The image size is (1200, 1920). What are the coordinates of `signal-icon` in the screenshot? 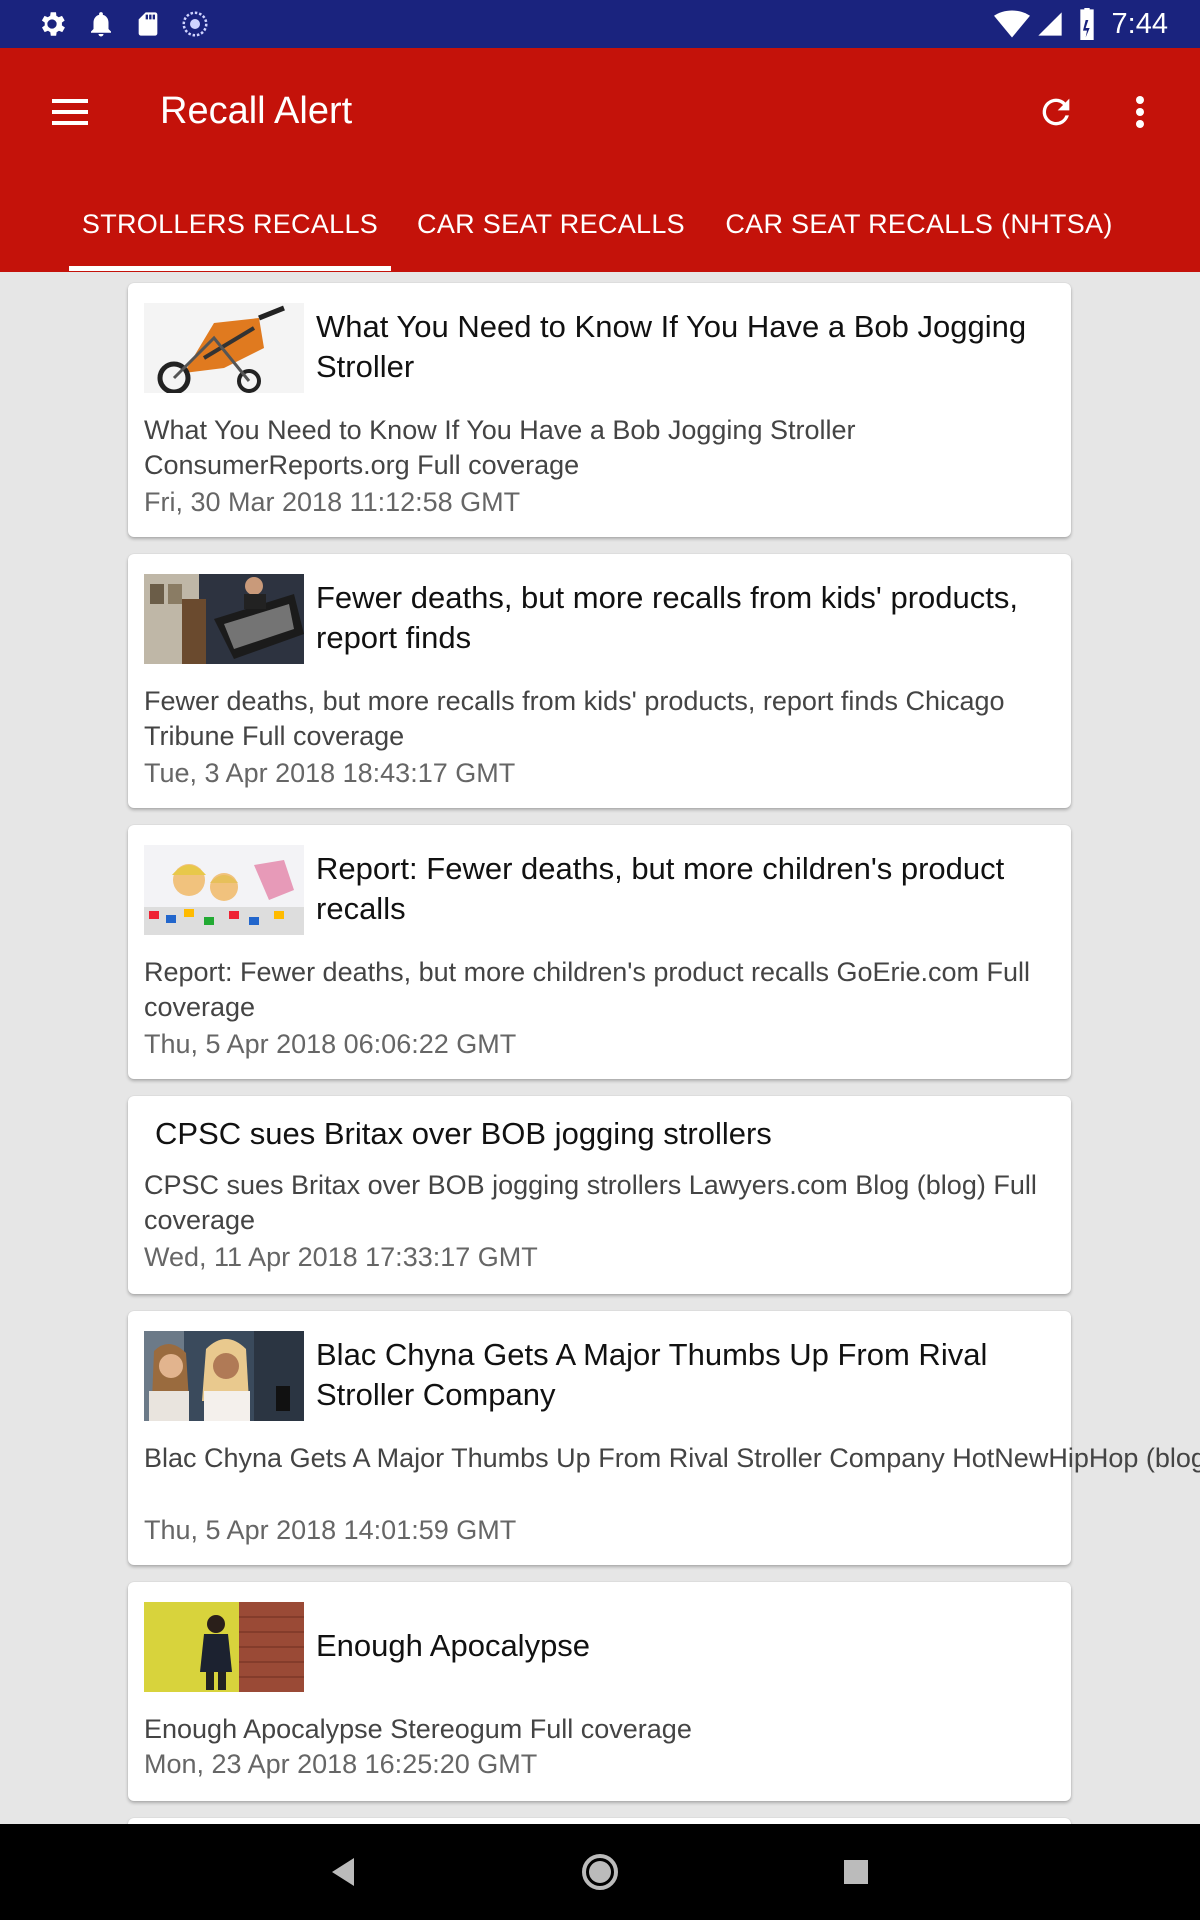 It's located at (1050, 26).